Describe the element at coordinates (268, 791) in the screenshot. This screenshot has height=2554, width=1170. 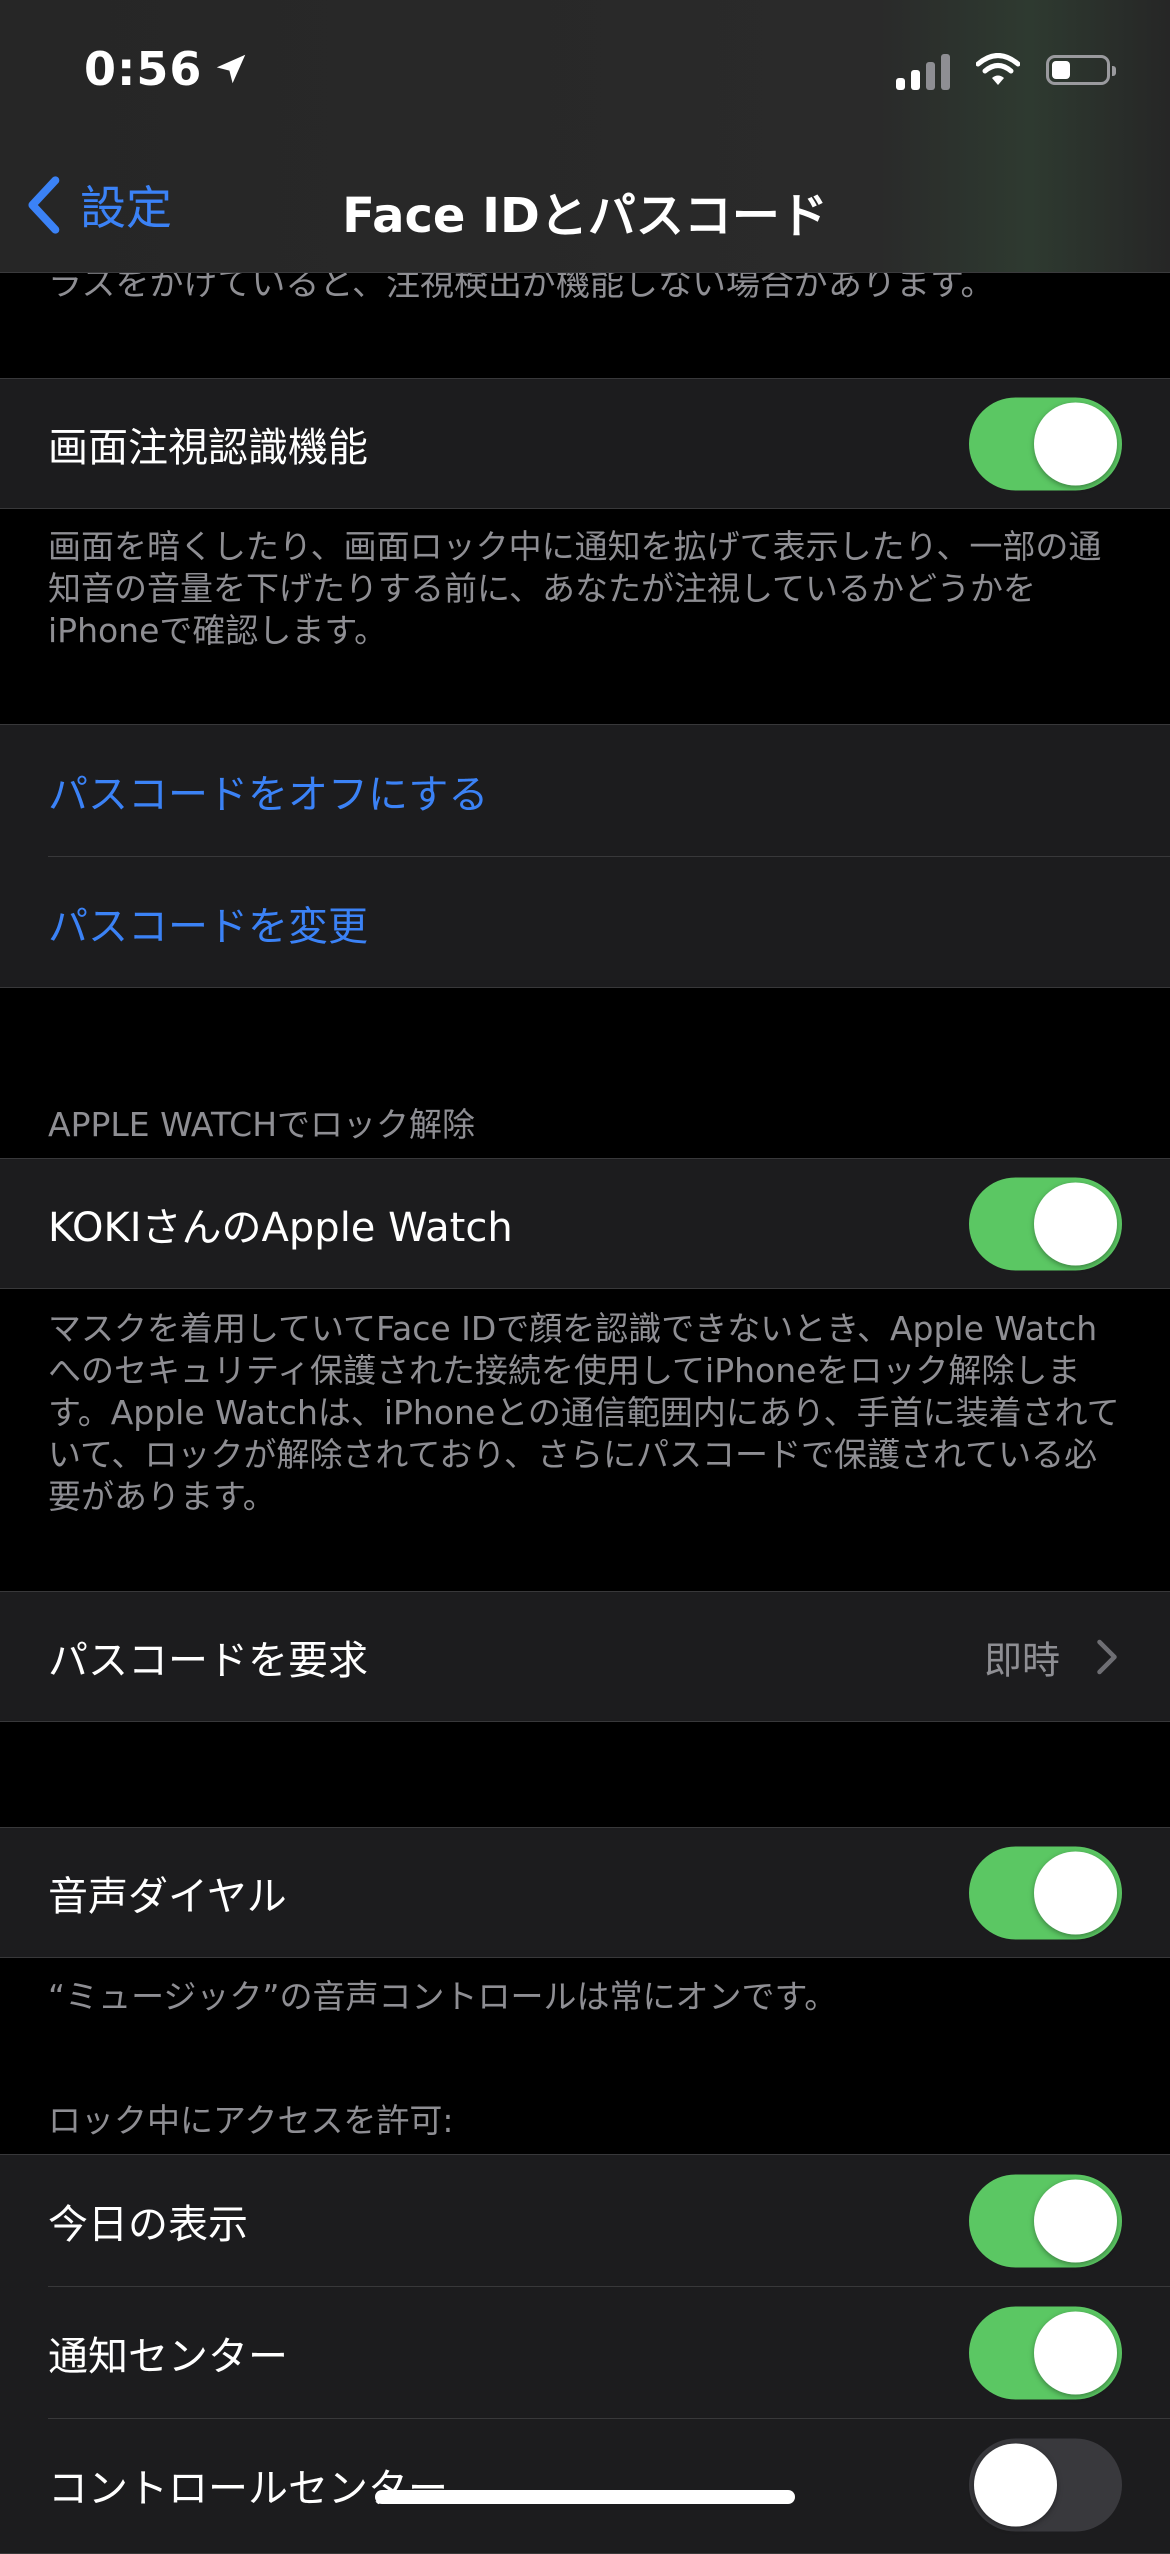
I see `turn-off-passcode-link: パスコードをオフにする` at that location.